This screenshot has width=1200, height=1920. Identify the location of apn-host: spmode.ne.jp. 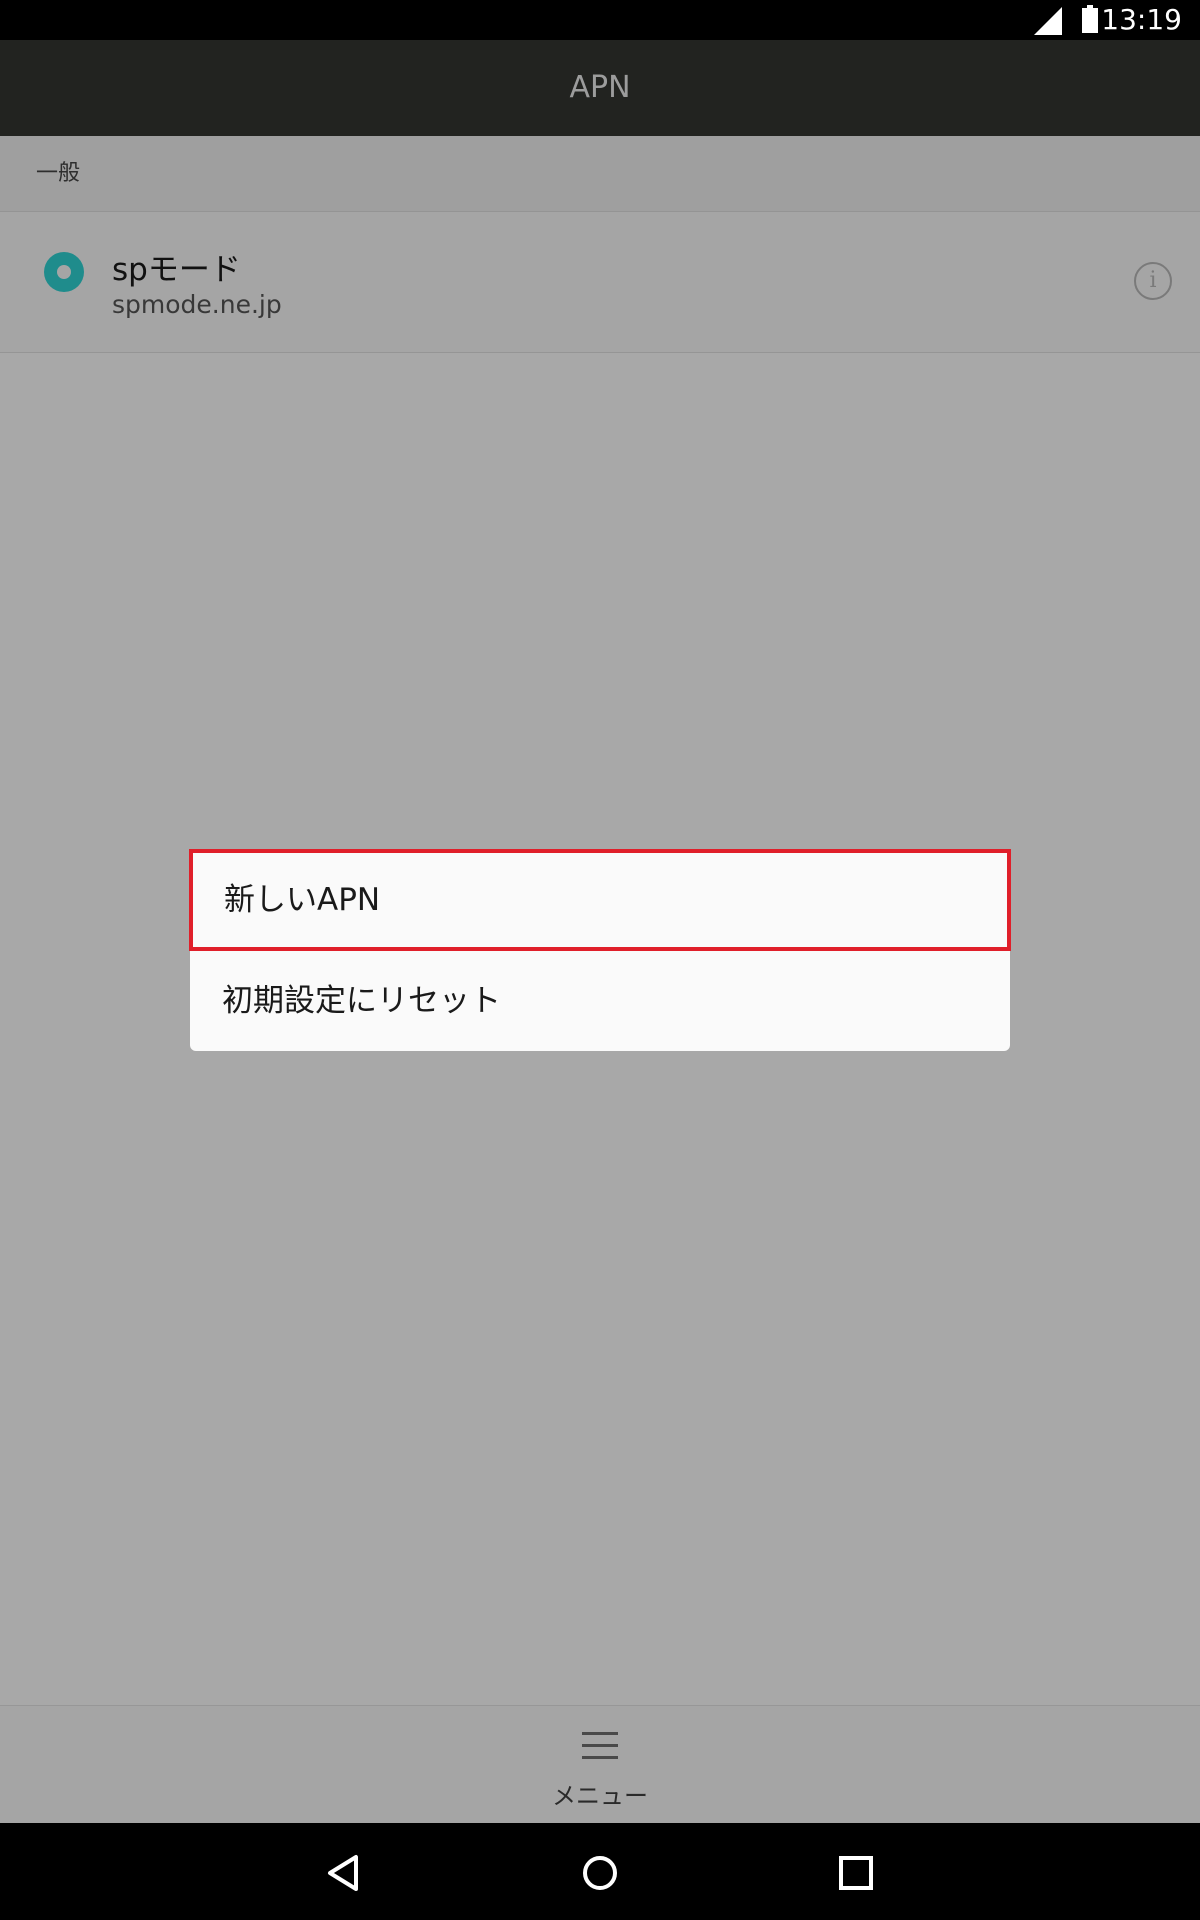
(197, 304).